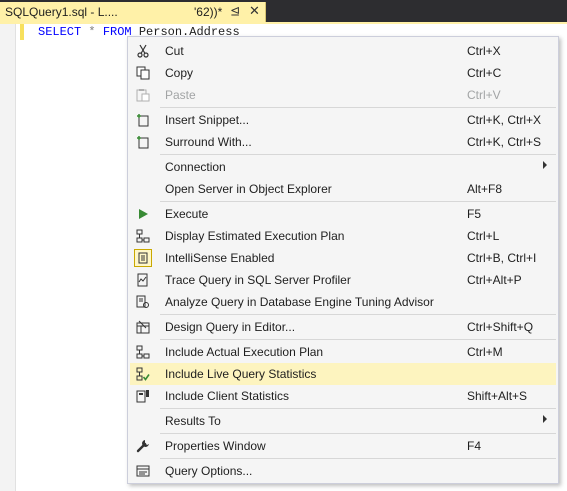 This screenshot has height=491, width=567. Describe the element at coordinates (255, 236) in the screenshot. I see `menu-label: Display Estimated Execution Plan` at that location.